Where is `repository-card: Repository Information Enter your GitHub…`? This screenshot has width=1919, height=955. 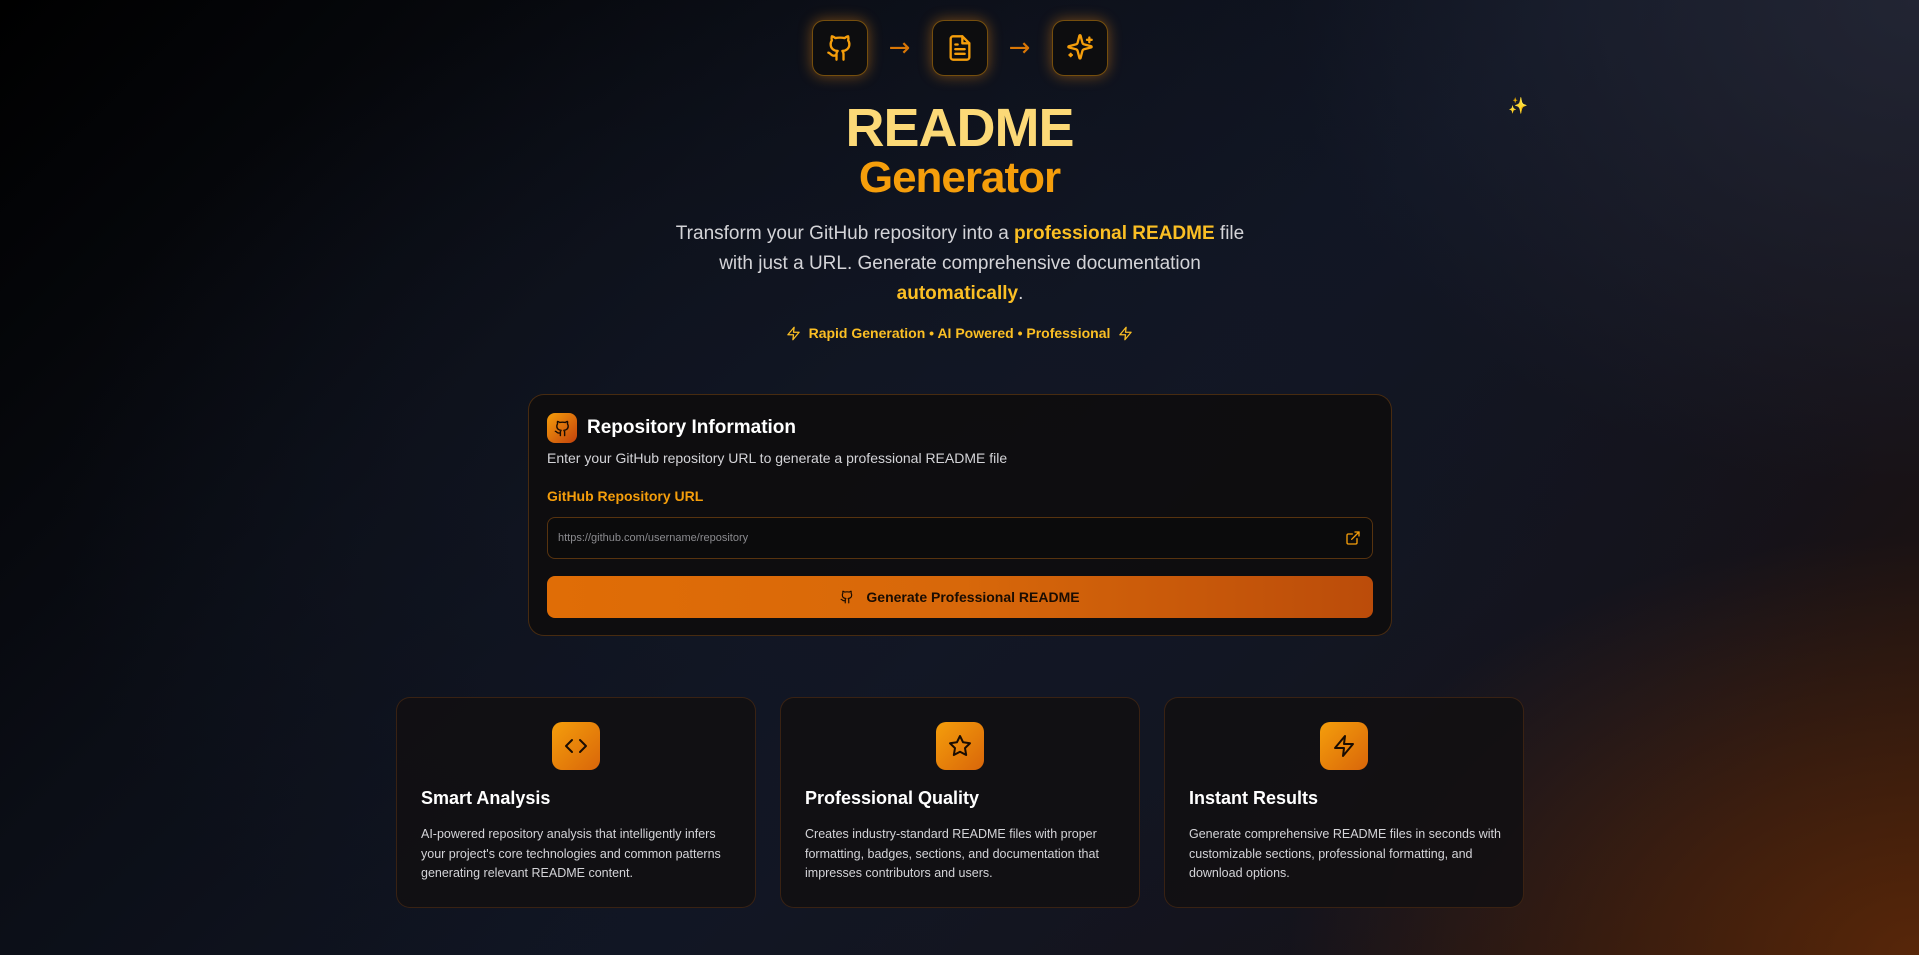 repository-card: Repository Information Enter your GitHub… is located at coordinates (960, 515).